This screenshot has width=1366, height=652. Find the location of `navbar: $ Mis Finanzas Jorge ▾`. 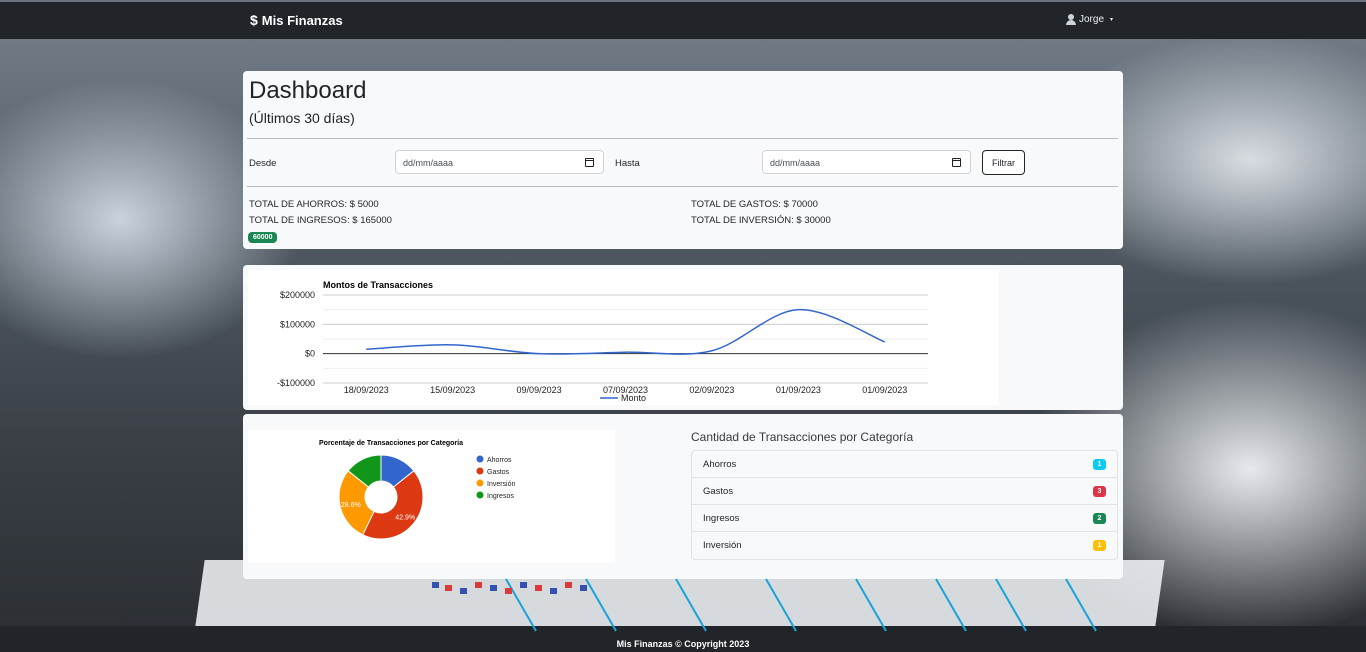

navbar: $ Mis Finanzas Jorge ▾ is located at coordinates (683, 19).